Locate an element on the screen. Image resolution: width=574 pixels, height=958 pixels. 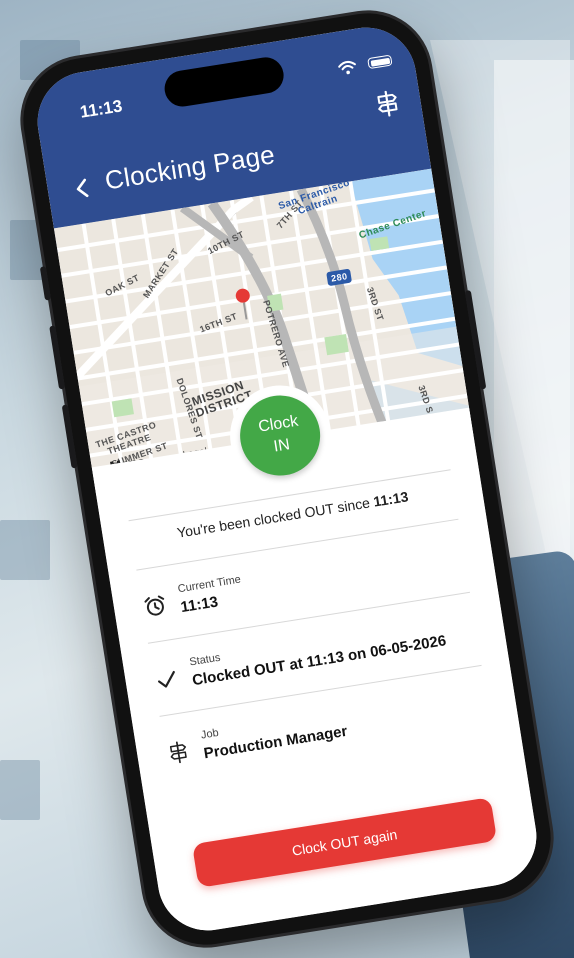
clock-in-button: Clock IN is located at coordinates (280, 435).